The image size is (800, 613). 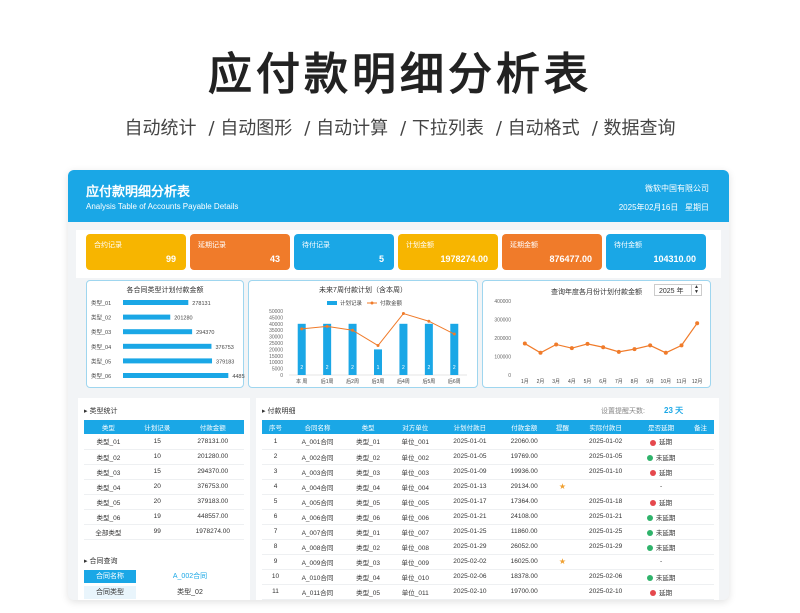 What do you see at coordinates (212, 442) in the screenshot?
I see `table-cell: 278131.00` at bounding box center [212, 442].